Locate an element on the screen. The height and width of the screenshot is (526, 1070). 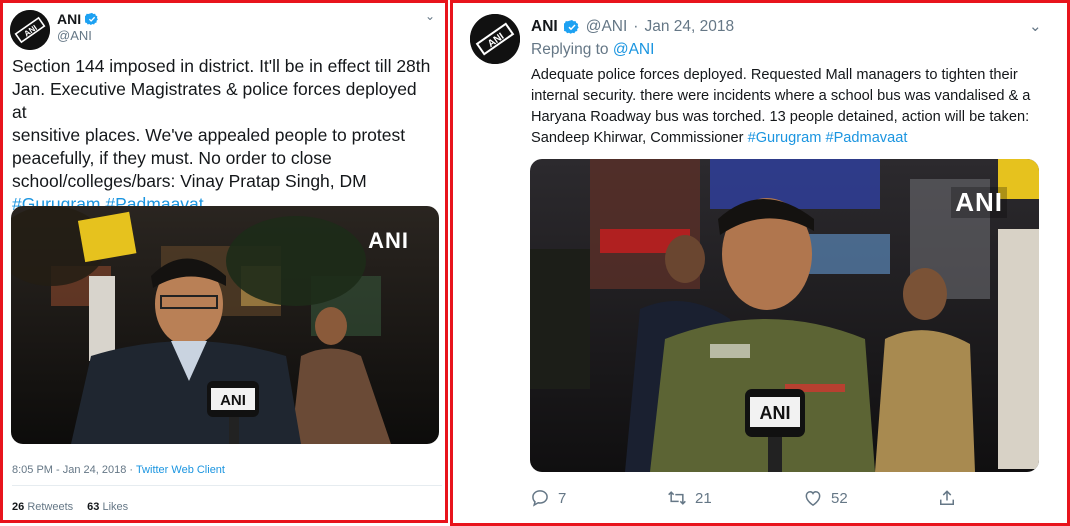
replying-to: Replying to @ANI is located at coordinates (592, 50).